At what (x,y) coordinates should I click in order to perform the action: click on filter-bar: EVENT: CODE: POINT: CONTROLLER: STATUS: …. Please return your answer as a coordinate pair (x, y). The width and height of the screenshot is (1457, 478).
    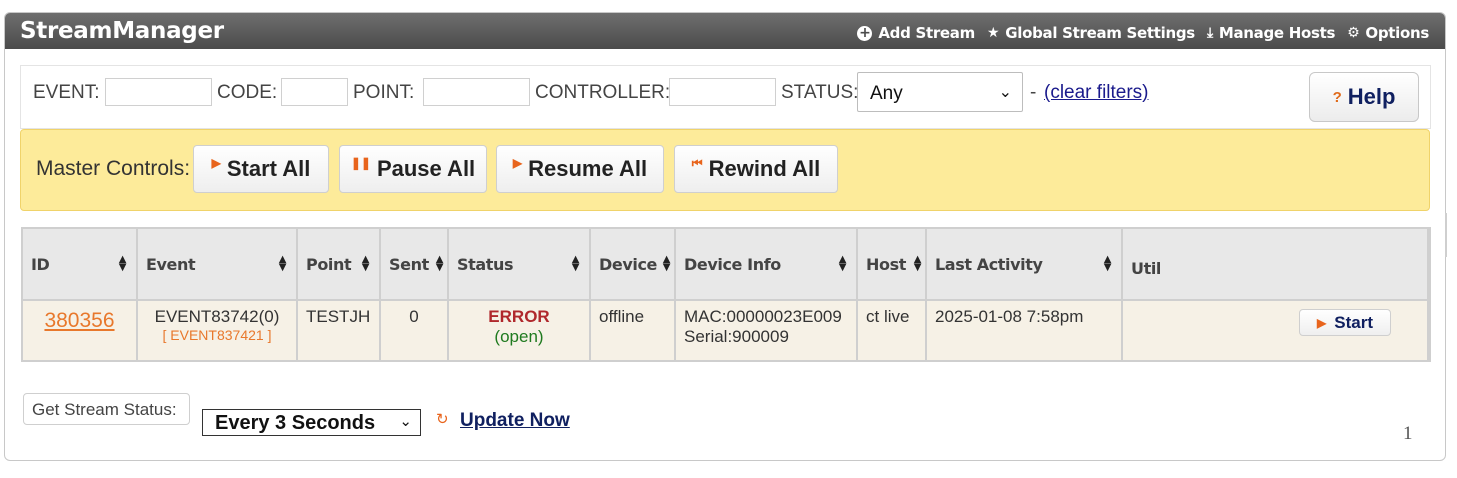
    Looking at the image, I should click on (725, 97).